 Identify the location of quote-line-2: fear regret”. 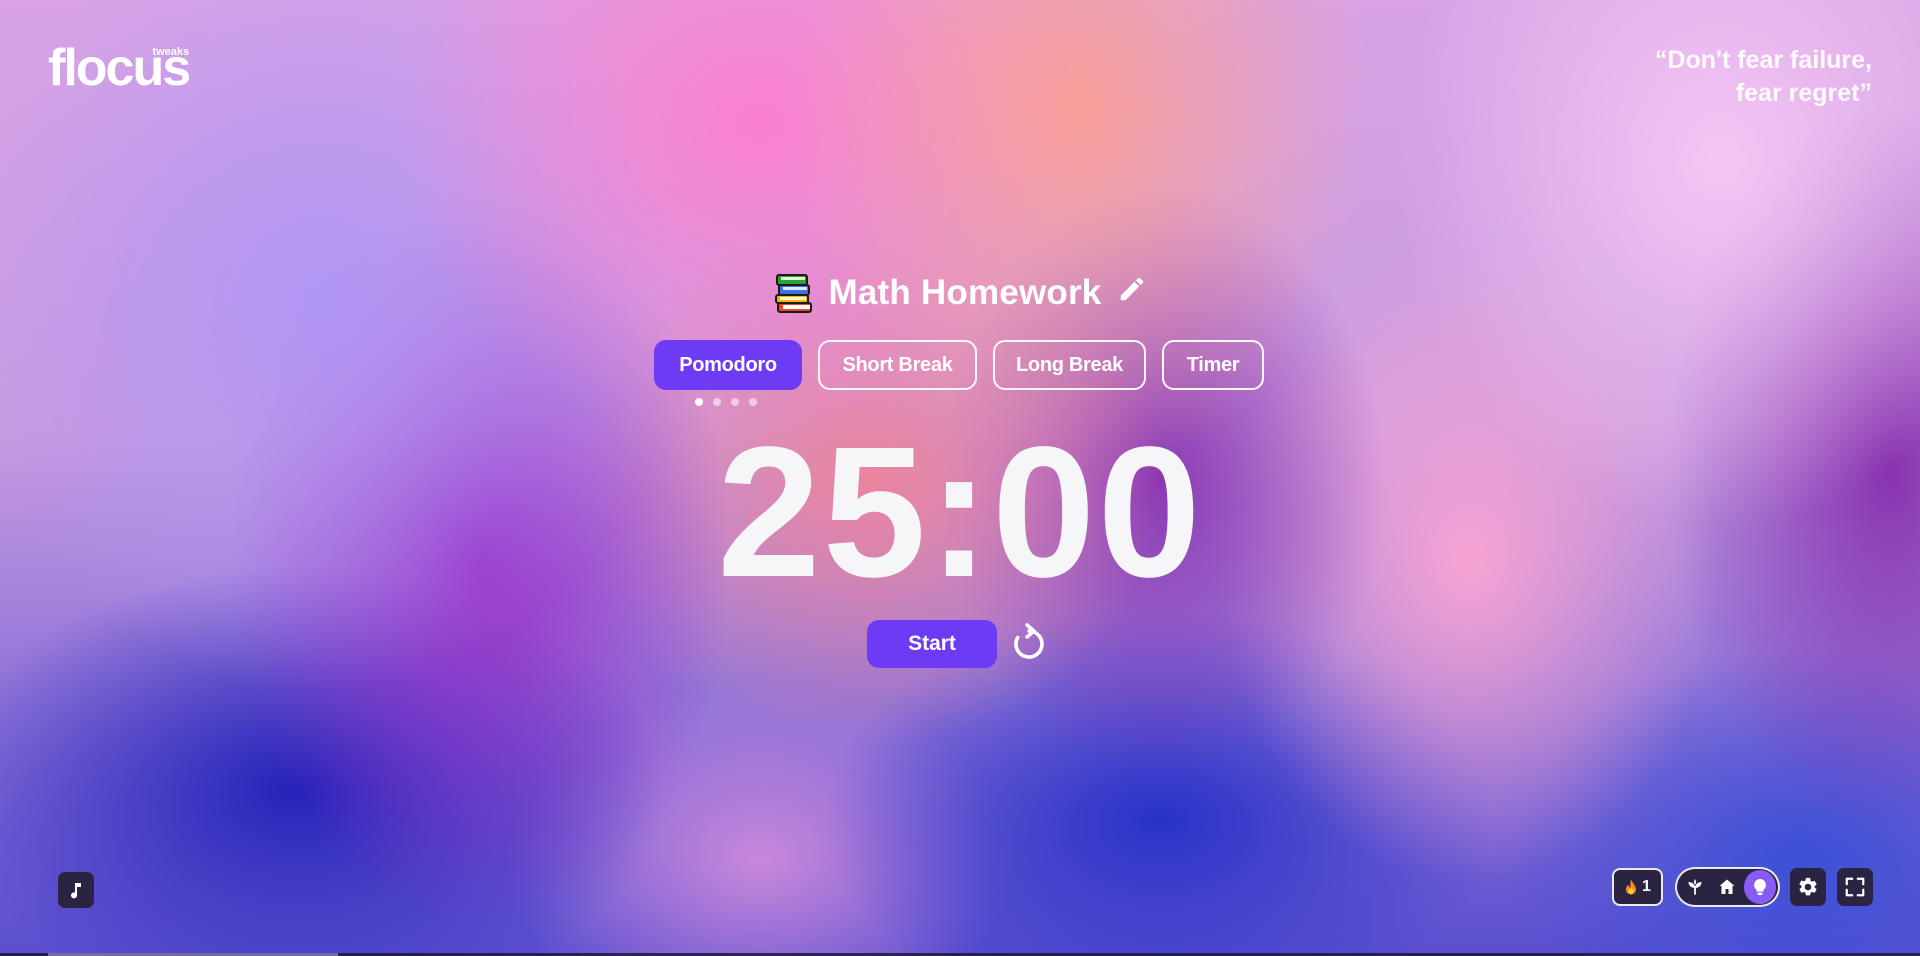
(1803, 93).